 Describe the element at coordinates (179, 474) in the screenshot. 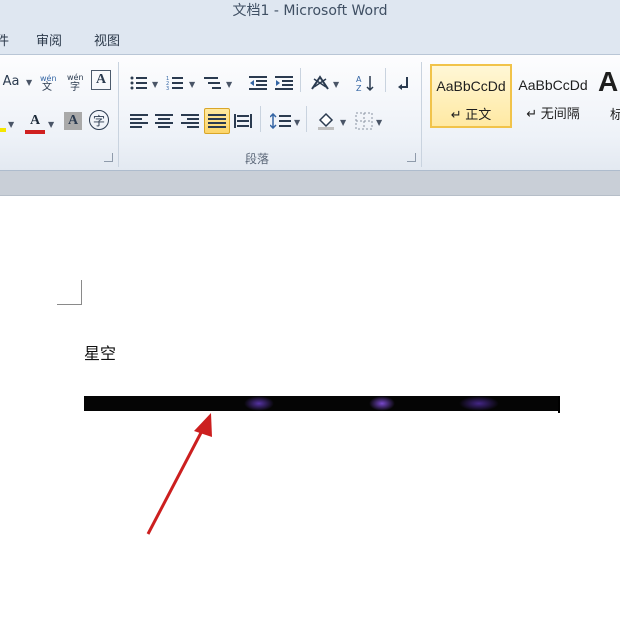

I see `annotation-arrow-icon` at that location.